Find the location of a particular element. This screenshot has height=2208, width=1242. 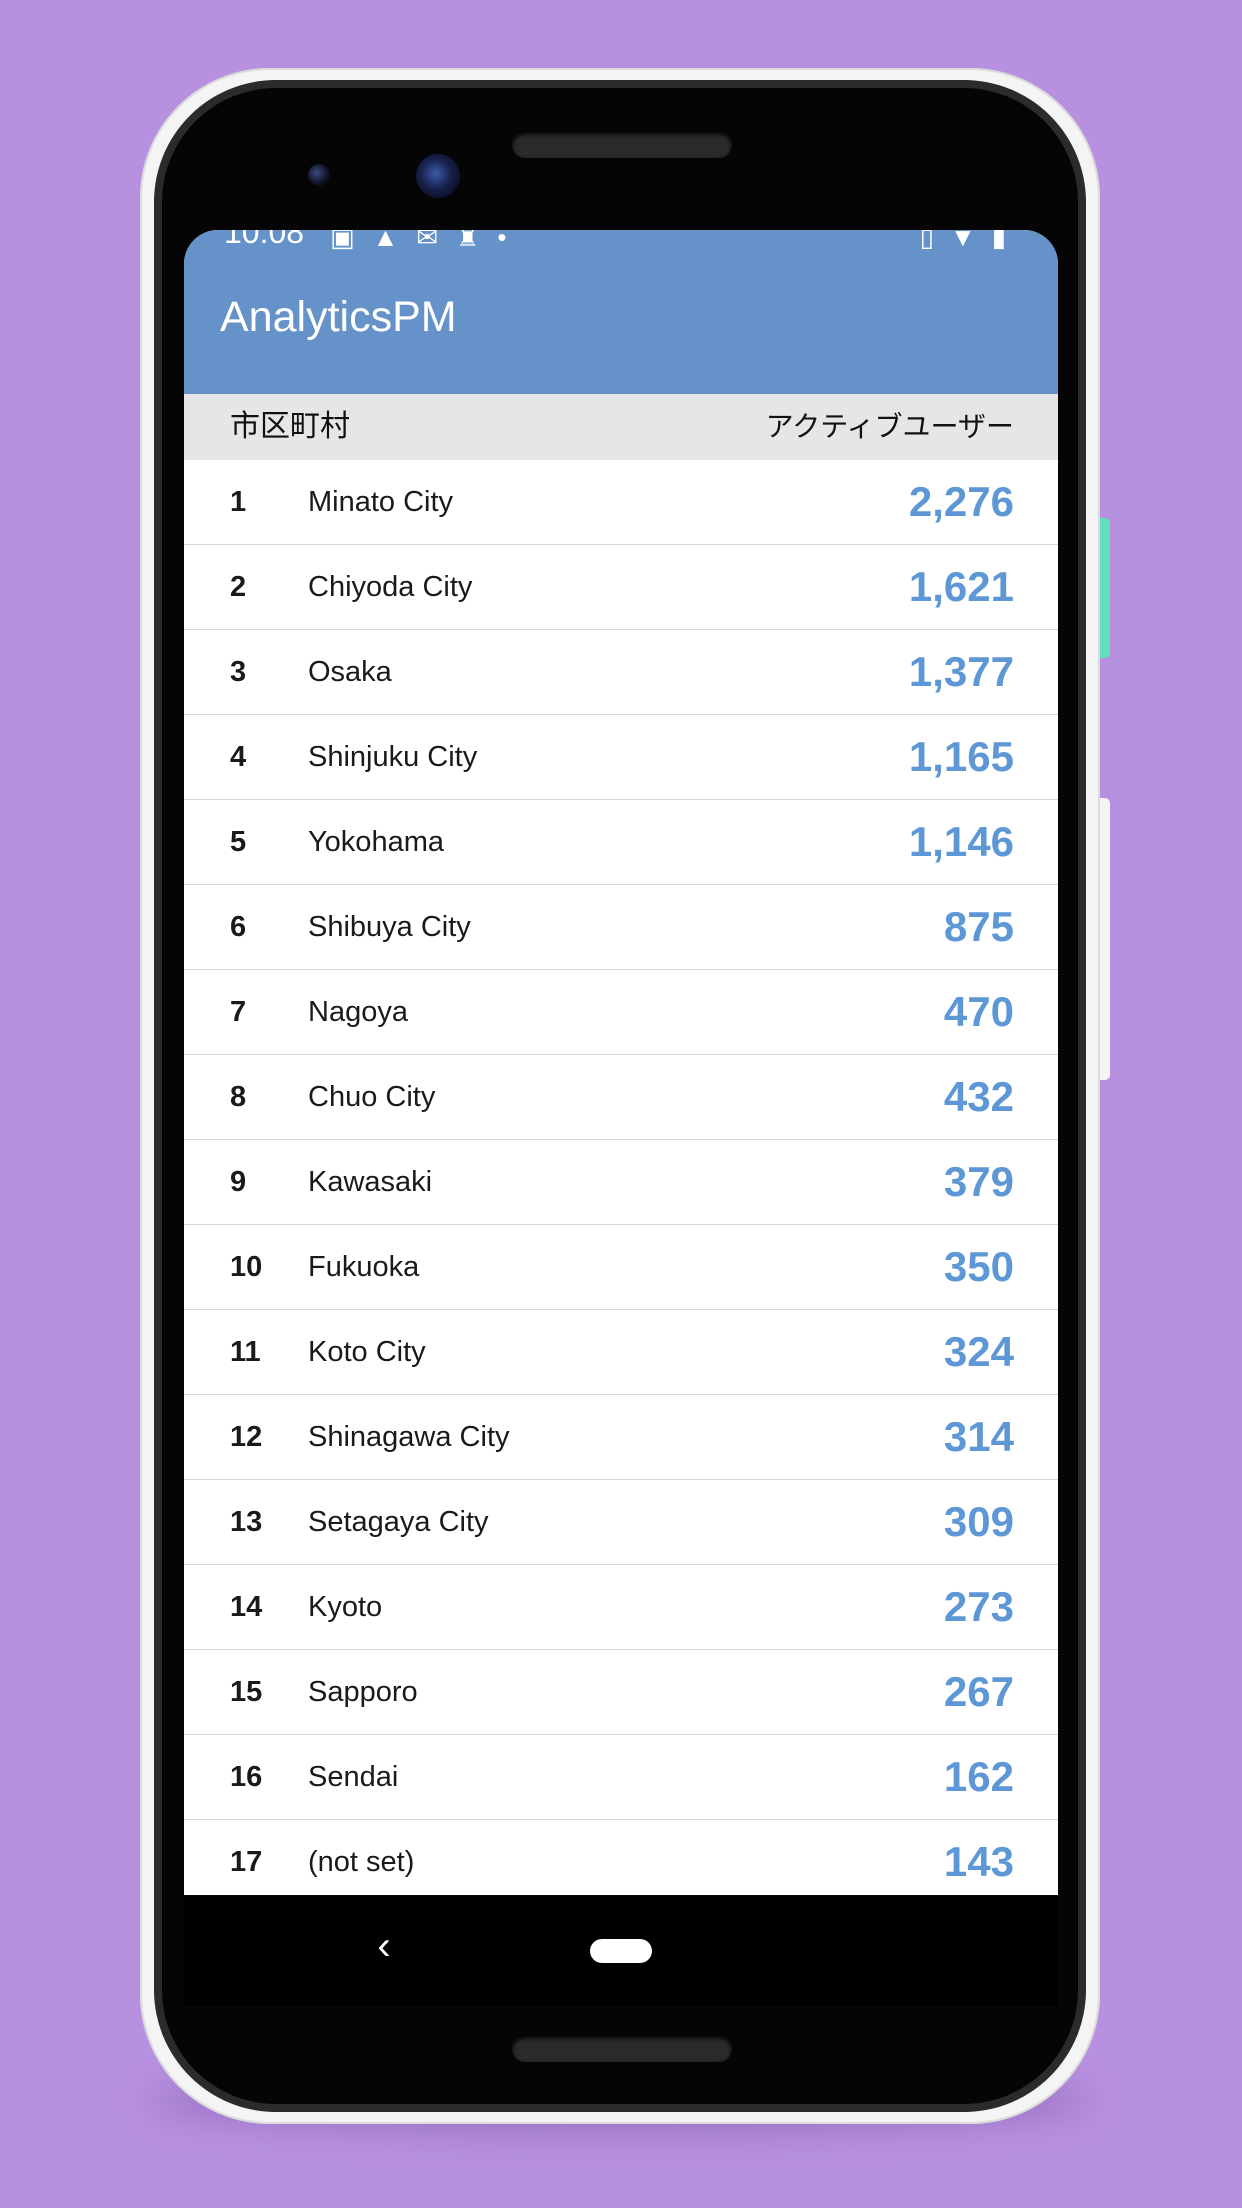

row-active-users-count: 143 is located at coordinates (978, 1861).